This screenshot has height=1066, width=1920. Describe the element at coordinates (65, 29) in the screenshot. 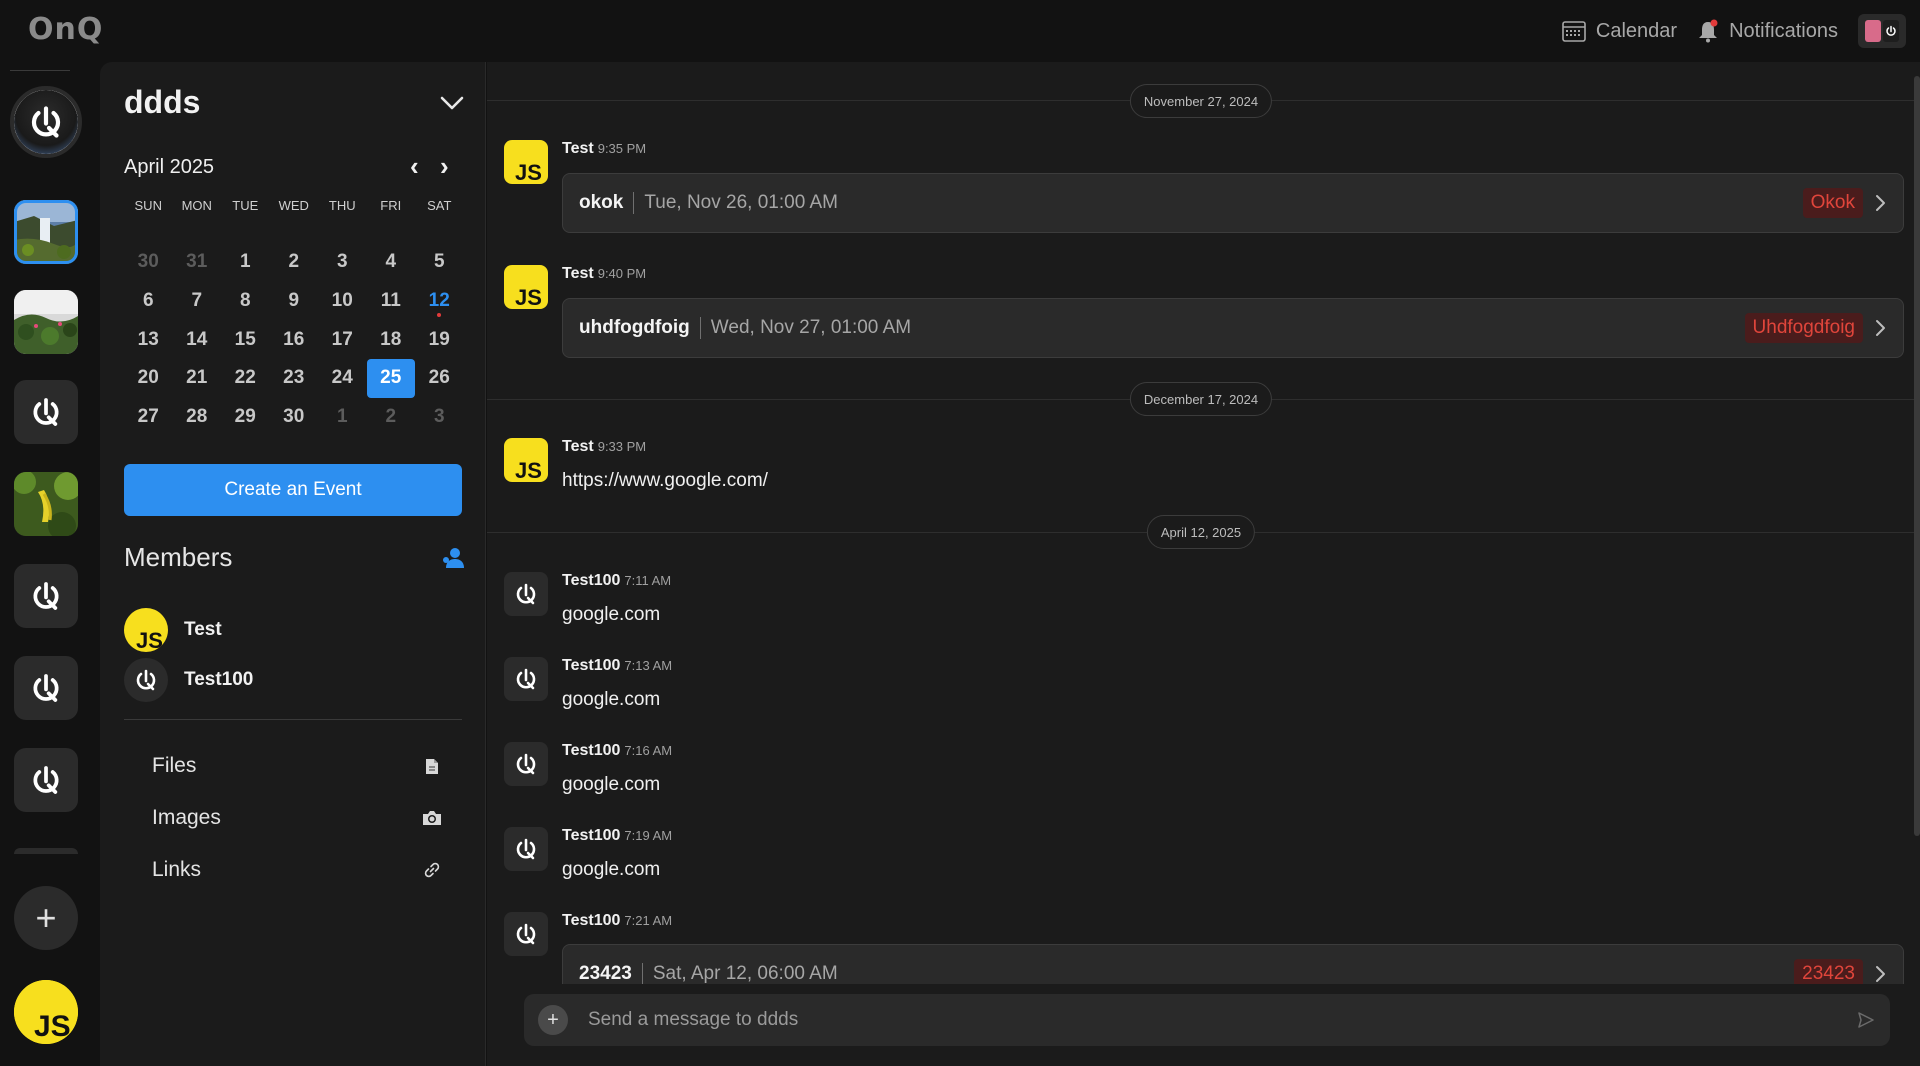

I see `app-logo: OnQ` at that location.